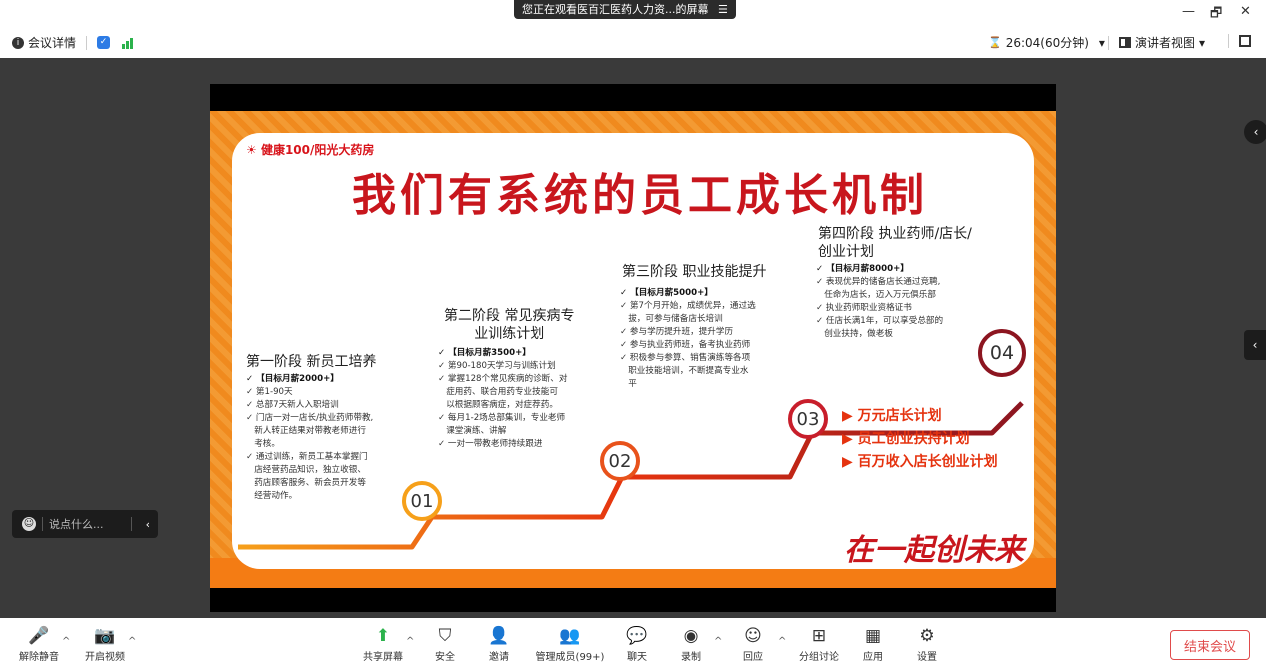  I want to click on close-icon: ✕, so click(1245, 11).